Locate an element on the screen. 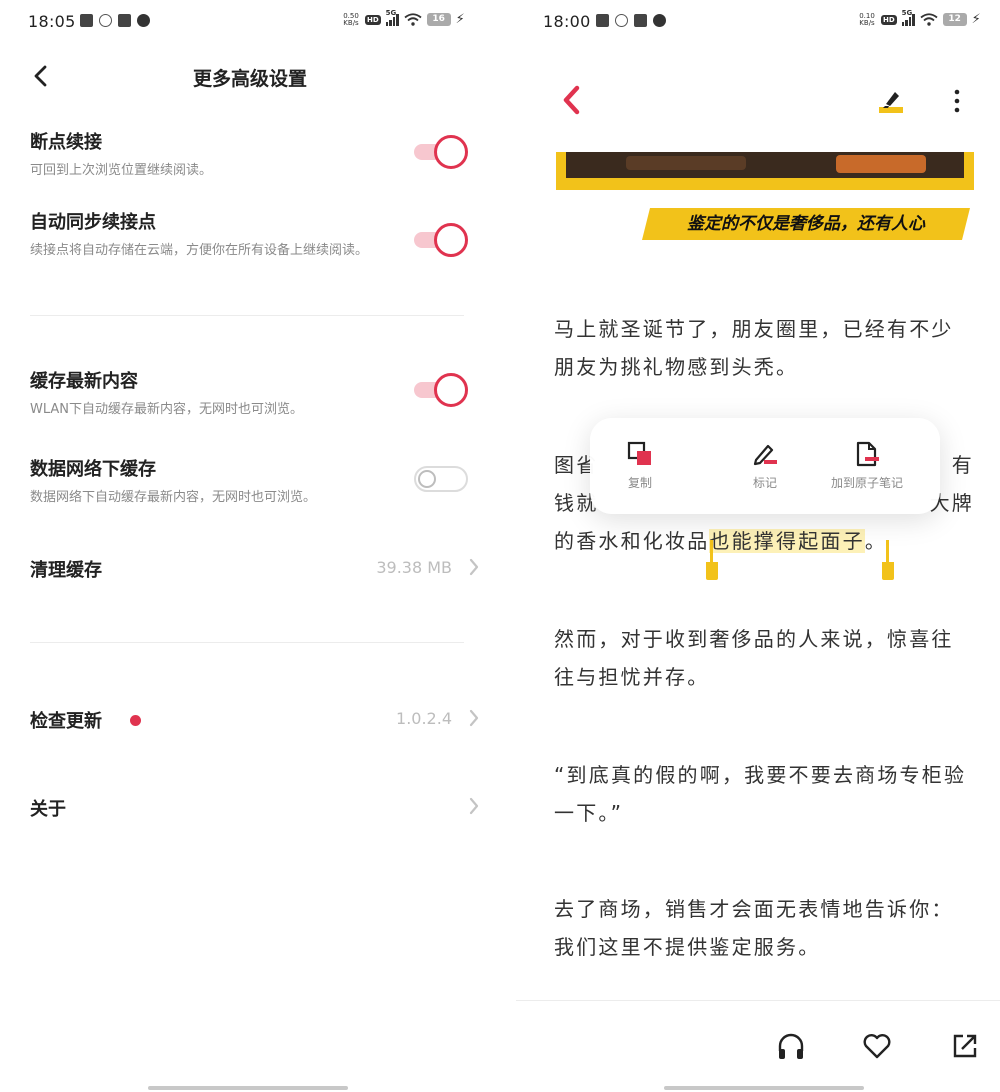 This screenshot has height=1092, width=1000. selection-handle-end is located at coordinates (888, 560).